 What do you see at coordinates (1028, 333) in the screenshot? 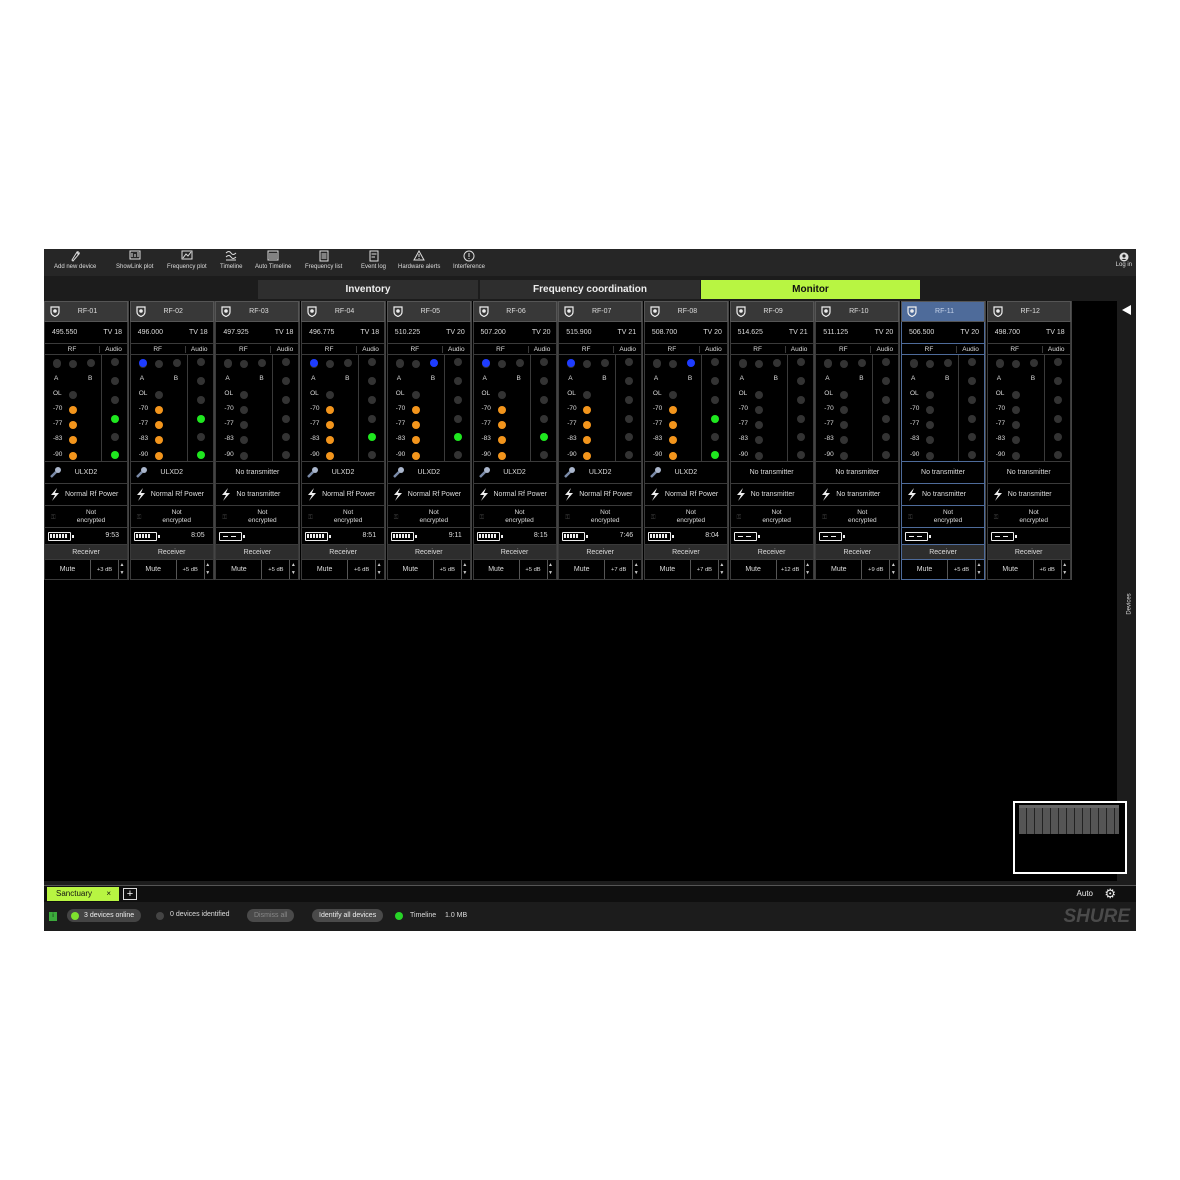
I see `frequency-row: 498.700 TV 18` at bounding box center [1028, 333].